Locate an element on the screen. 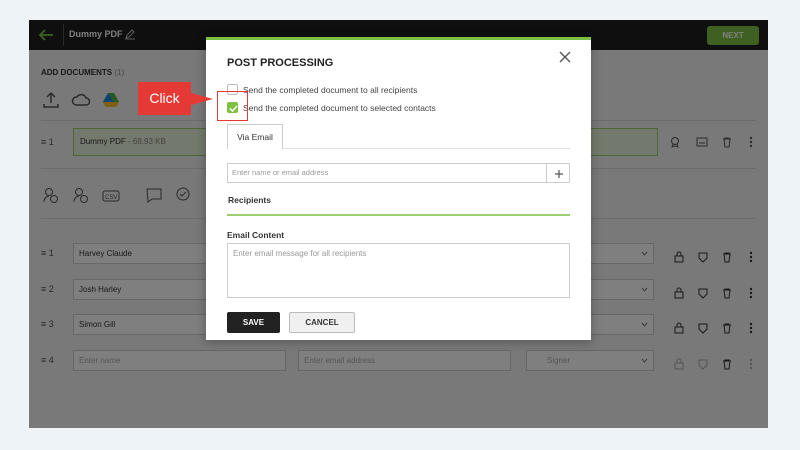 Image resolution: width=800 pixels, height=450 pixels. cancel-button: CANCEL is located at coordinates (322, 322).